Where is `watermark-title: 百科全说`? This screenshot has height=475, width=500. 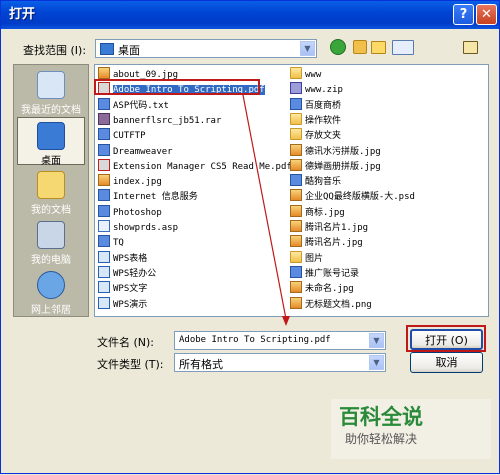
watermark-title: 百科全说 is located at coordinates (381, 417).